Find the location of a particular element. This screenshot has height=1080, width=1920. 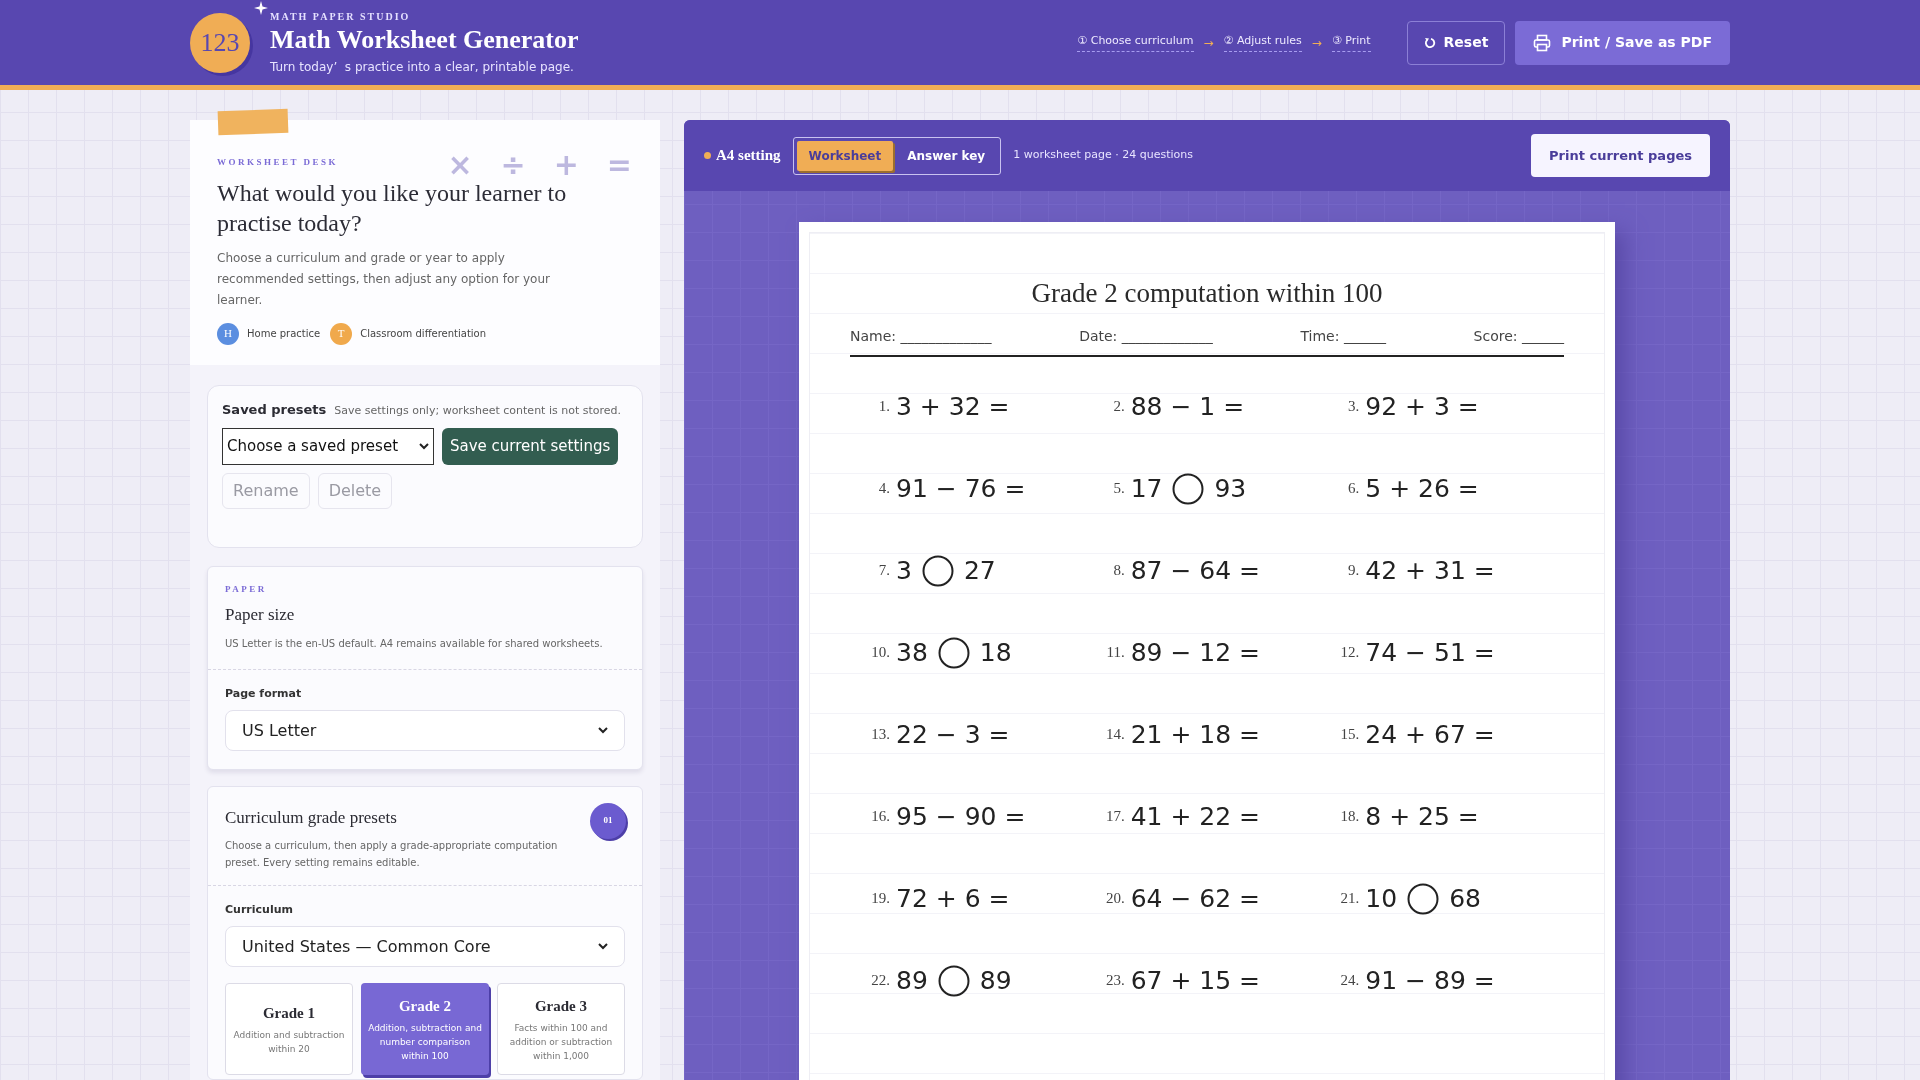

worksheet-field: Score: ______ is located at coordinates (1518, 336).